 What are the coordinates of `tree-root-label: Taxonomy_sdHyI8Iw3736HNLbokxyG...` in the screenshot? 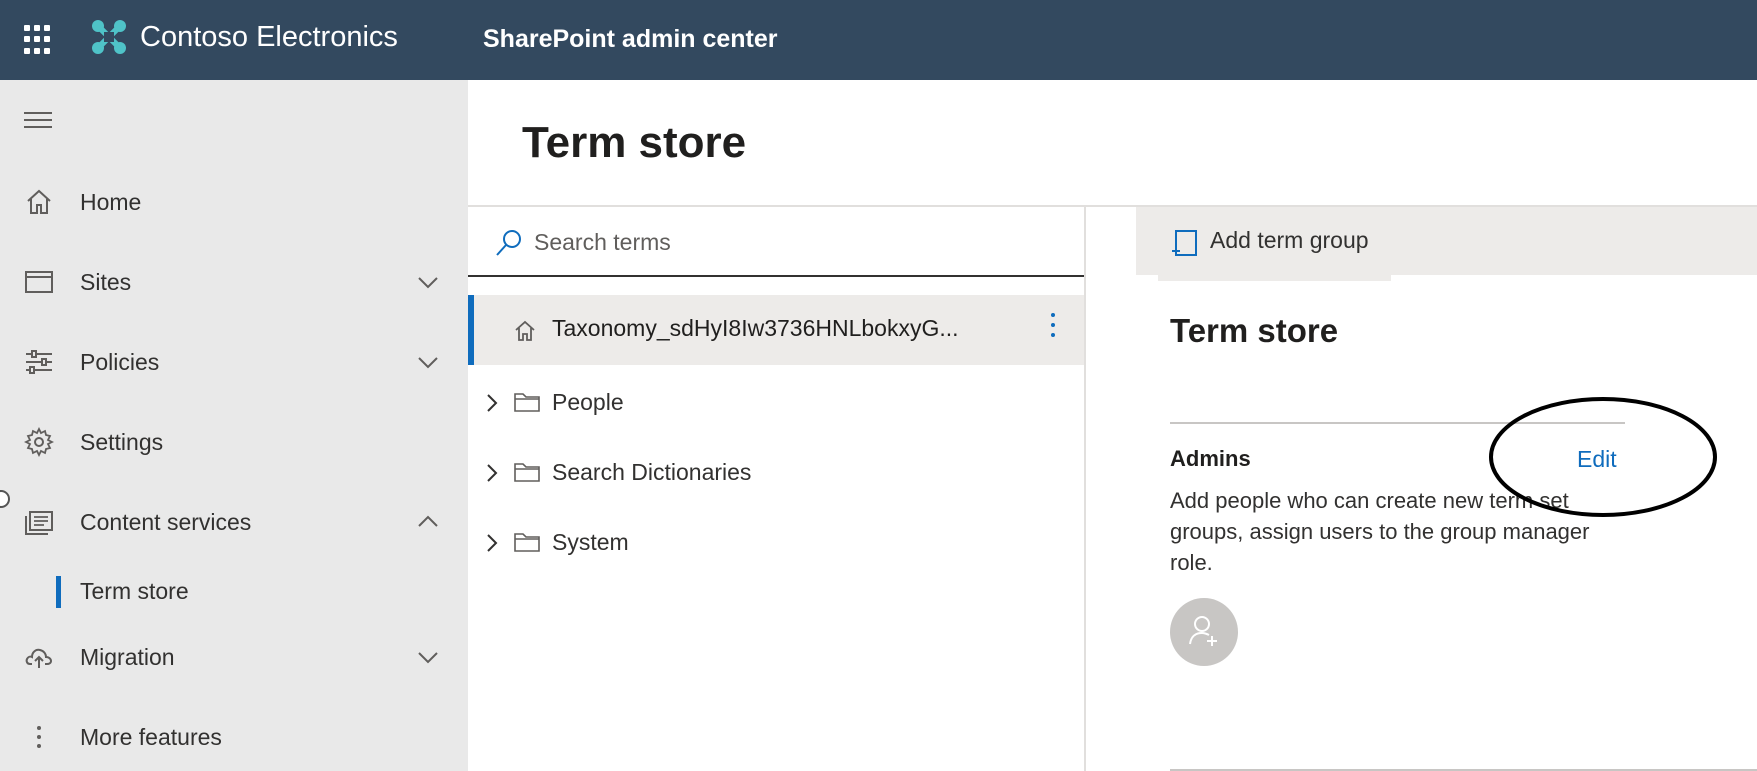 It's located at (755, 328).